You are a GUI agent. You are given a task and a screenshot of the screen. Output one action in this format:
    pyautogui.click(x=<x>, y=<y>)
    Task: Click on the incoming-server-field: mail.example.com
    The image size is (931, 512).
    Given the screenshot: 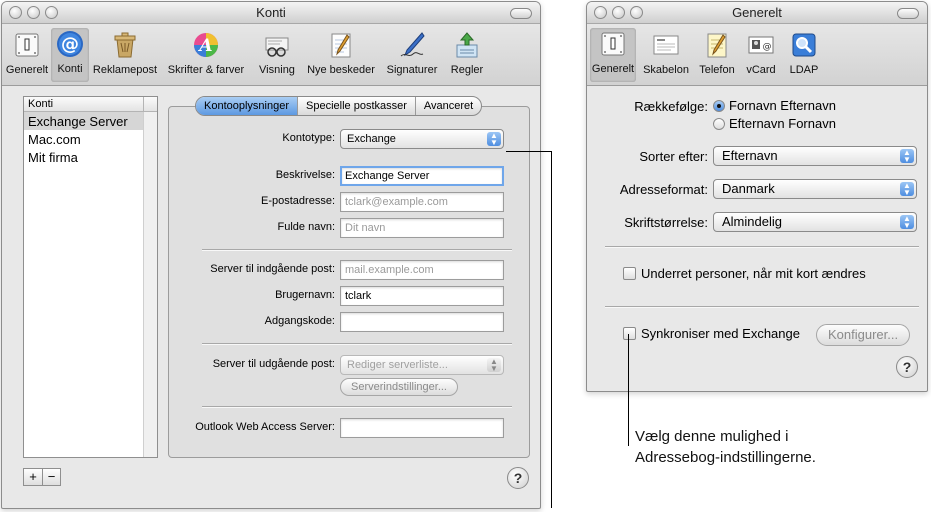 What is the action you would take?
    pyautogui.click(x=422, y=270)
    